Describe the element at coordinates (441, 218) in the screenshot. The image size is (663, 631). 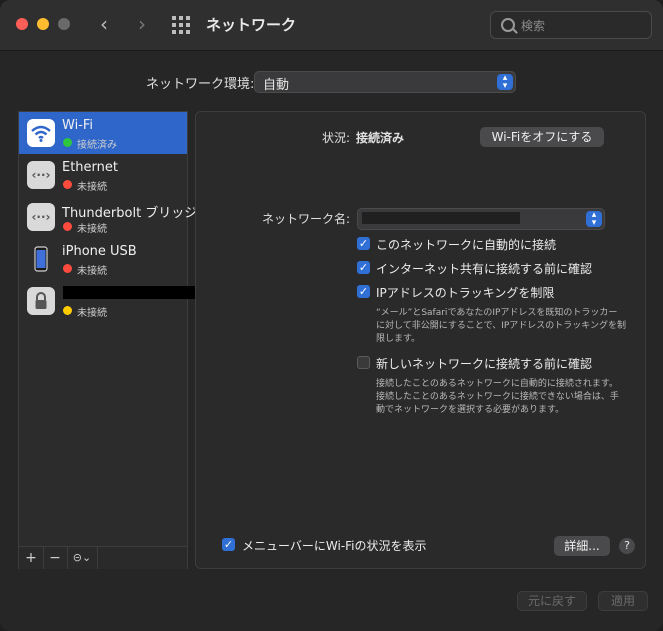
I see `redacted-network-name` at that location.